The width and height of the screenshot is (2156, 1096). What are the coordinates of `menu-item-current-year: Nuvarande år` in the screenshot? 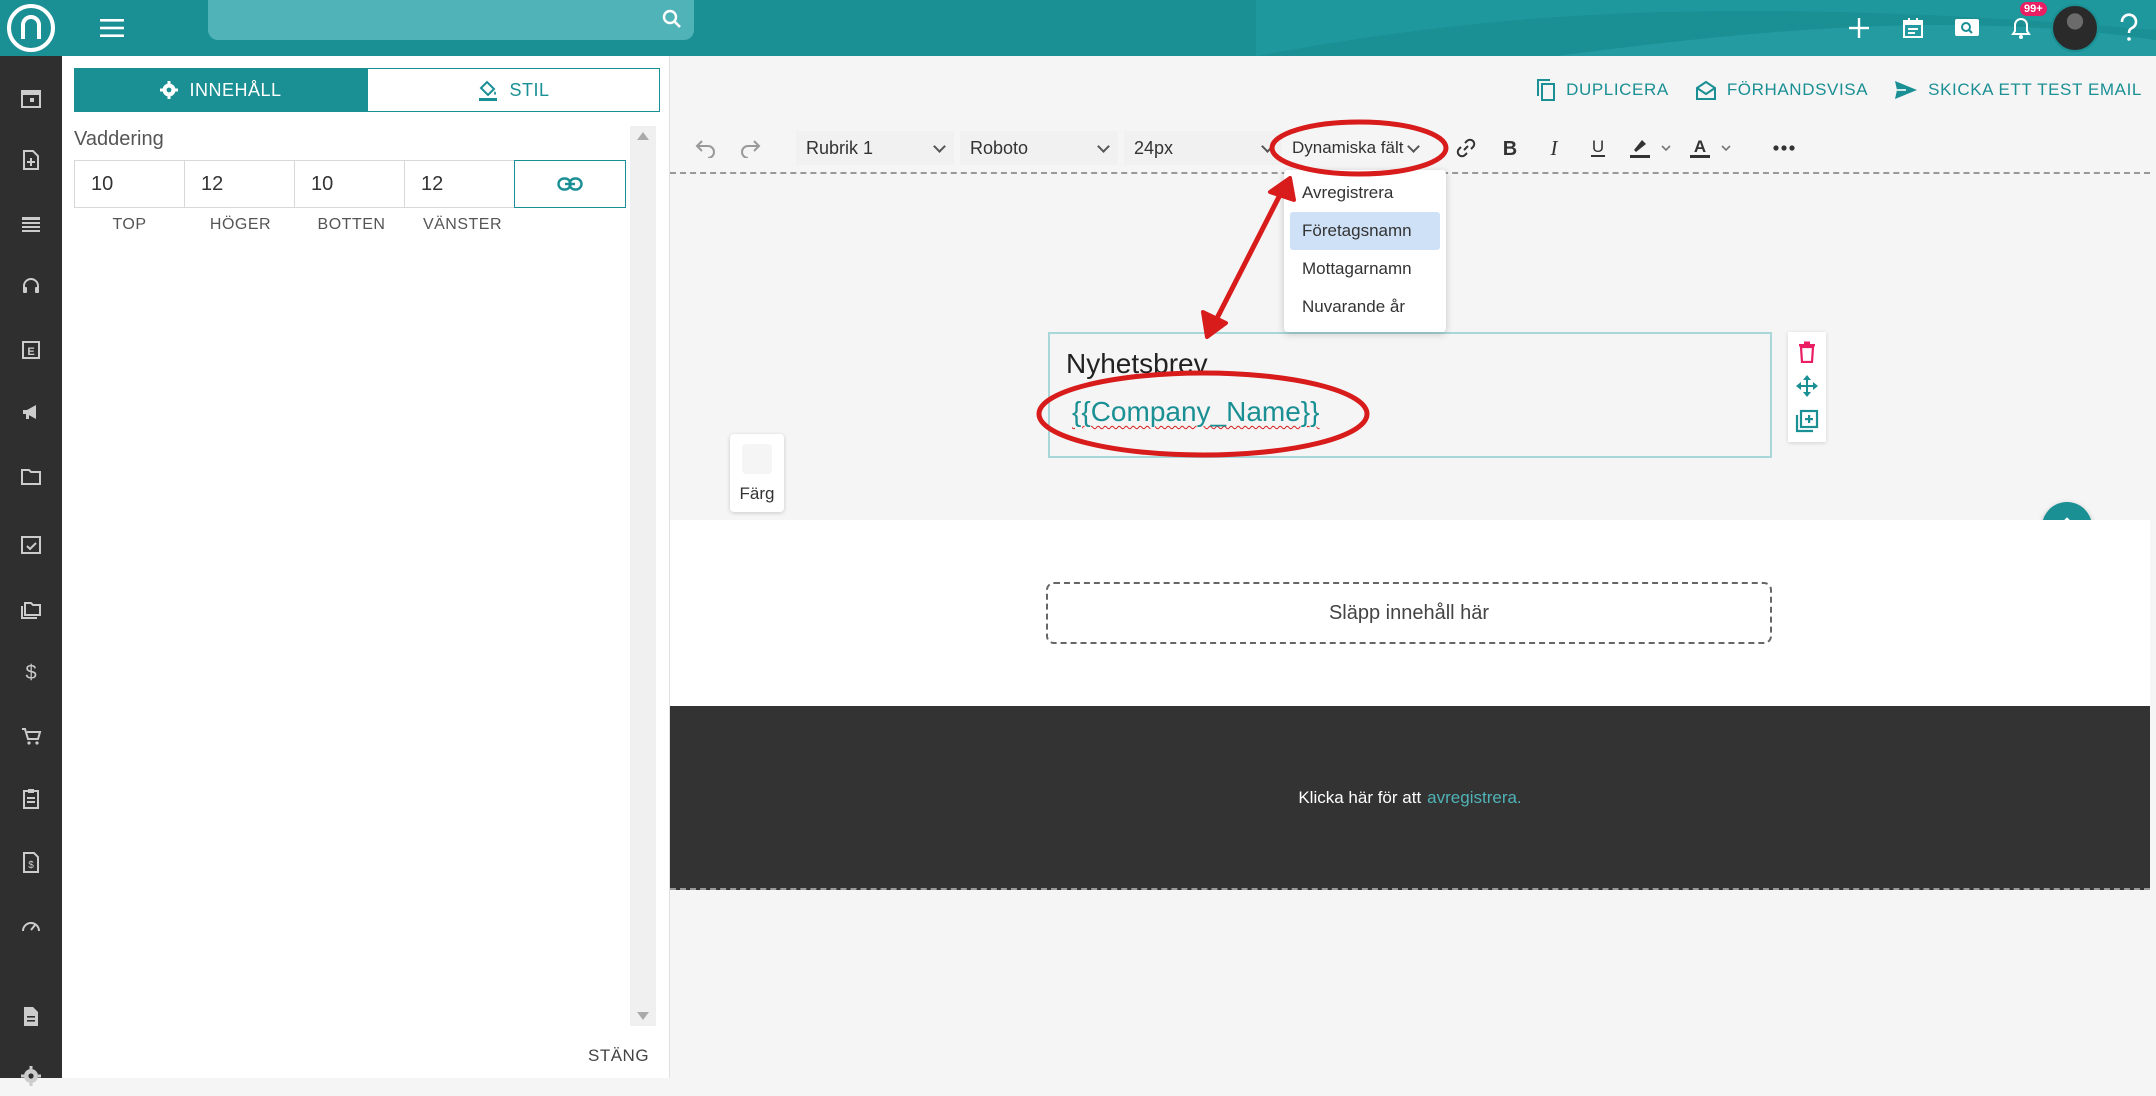 It's located at (1365, 307).